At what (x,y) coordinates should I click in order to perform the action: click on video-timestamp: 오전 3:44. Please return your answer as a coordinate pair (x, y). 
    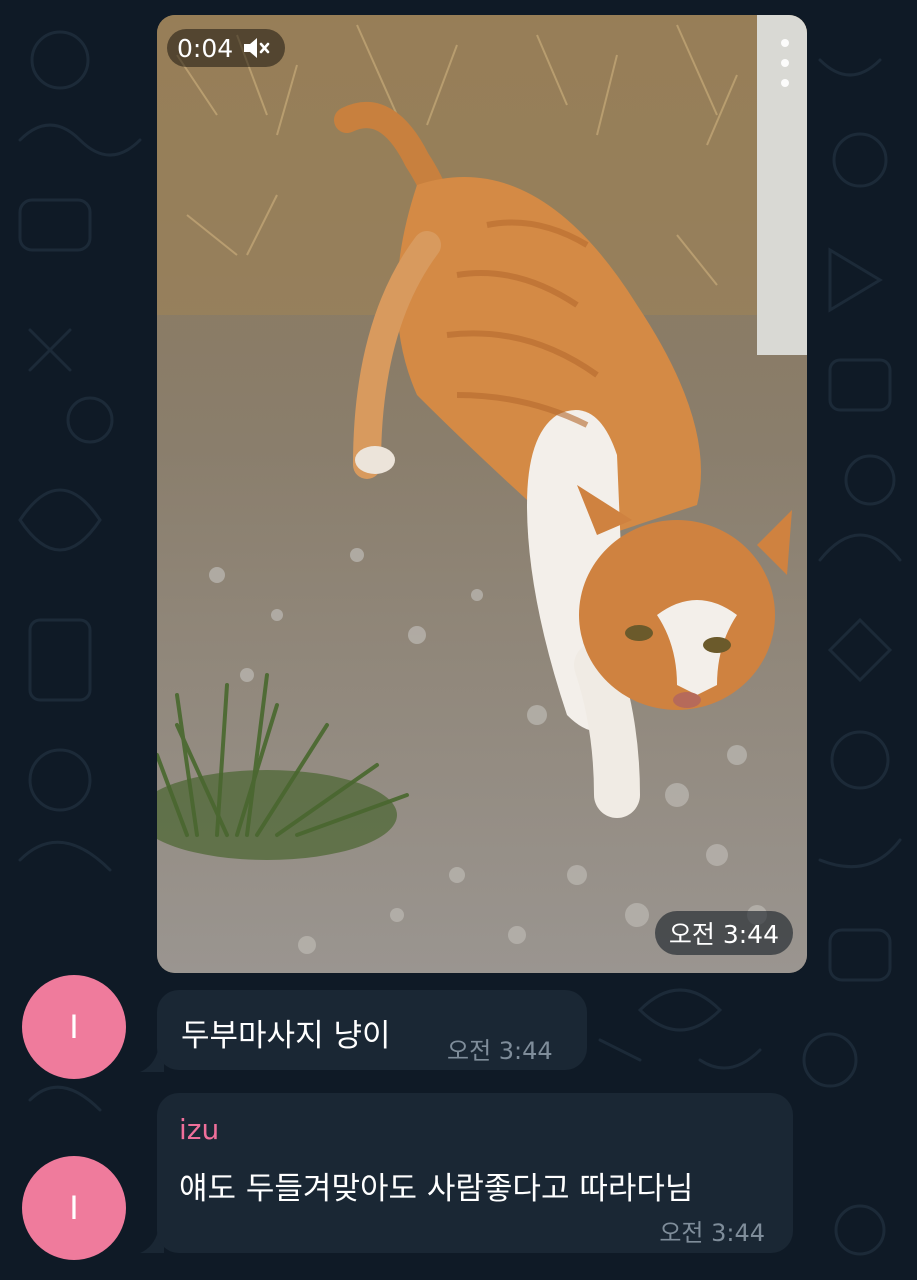
    Looking at the image, I should click on (723, 933).